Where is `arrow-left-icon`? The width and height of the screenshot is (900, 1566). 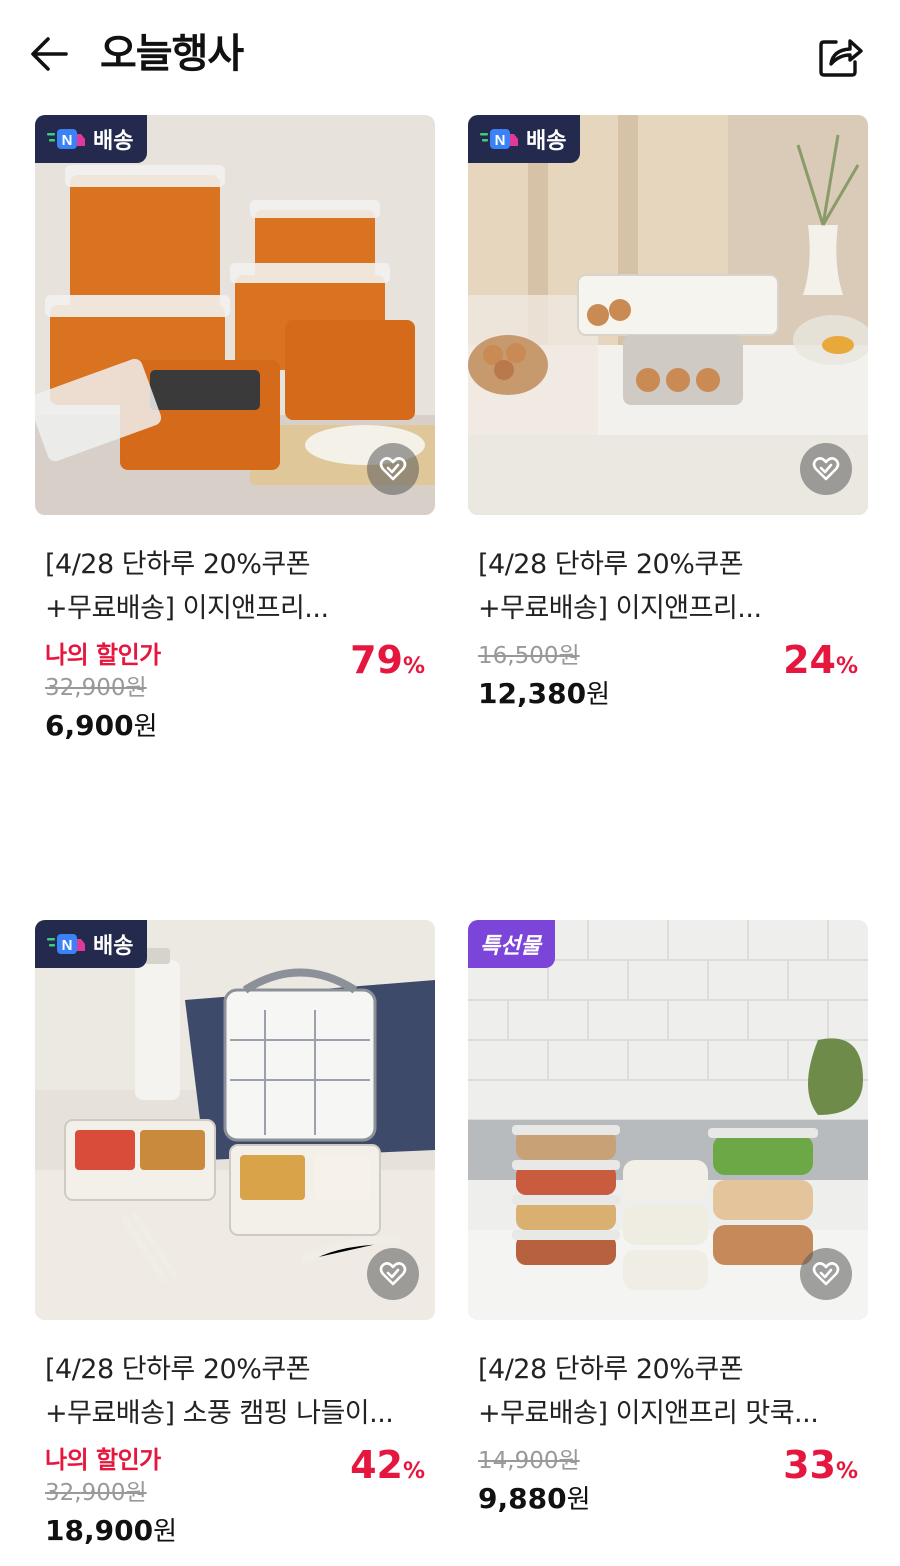 arrow-left-icon is located at coordinates (49, 54).